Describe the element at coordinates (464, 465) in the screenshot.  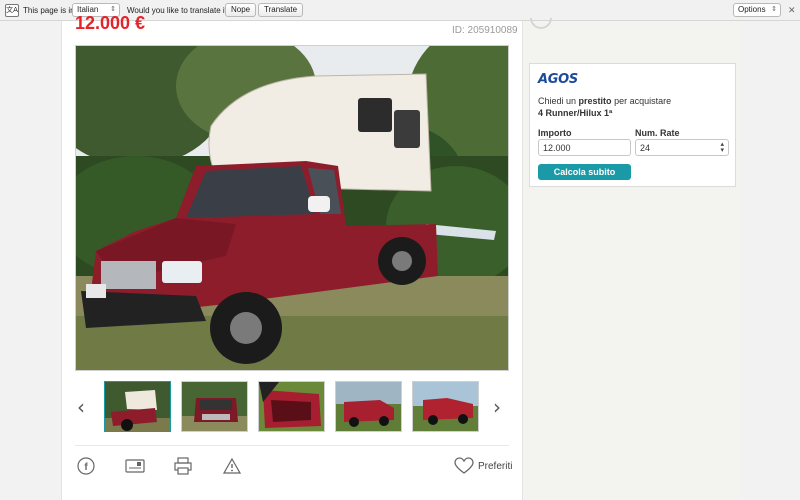
I see `heart-icon` at that location.